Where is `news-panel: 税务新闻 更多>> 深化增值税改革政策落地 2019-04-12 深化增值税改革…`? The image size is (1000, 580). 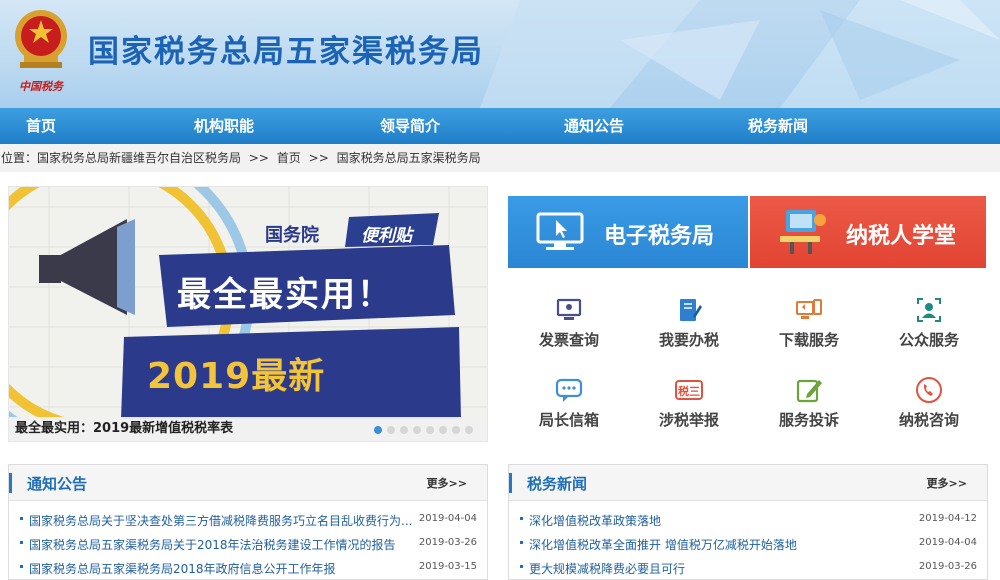
news-panel: 税务新闻 更多>> 深化增值税改革政策落地 2019-04-12 深化增值税改革… is located at coordinates (748, 522).